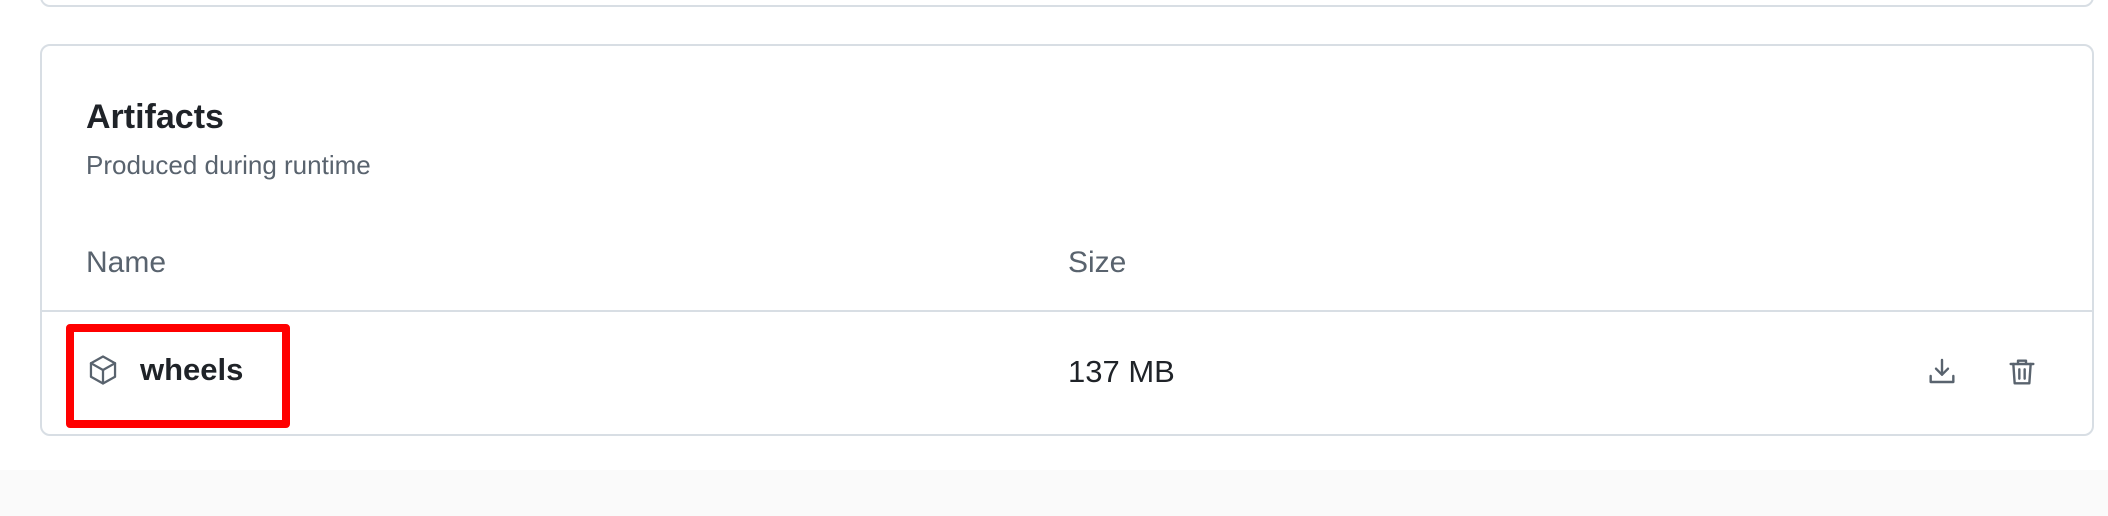 This screenshot has width=2108, height=516. Describe the element at coordinates (228, 165) in the screenshot. I see `artifacts-subtitle: Produced during runtime` at that location.